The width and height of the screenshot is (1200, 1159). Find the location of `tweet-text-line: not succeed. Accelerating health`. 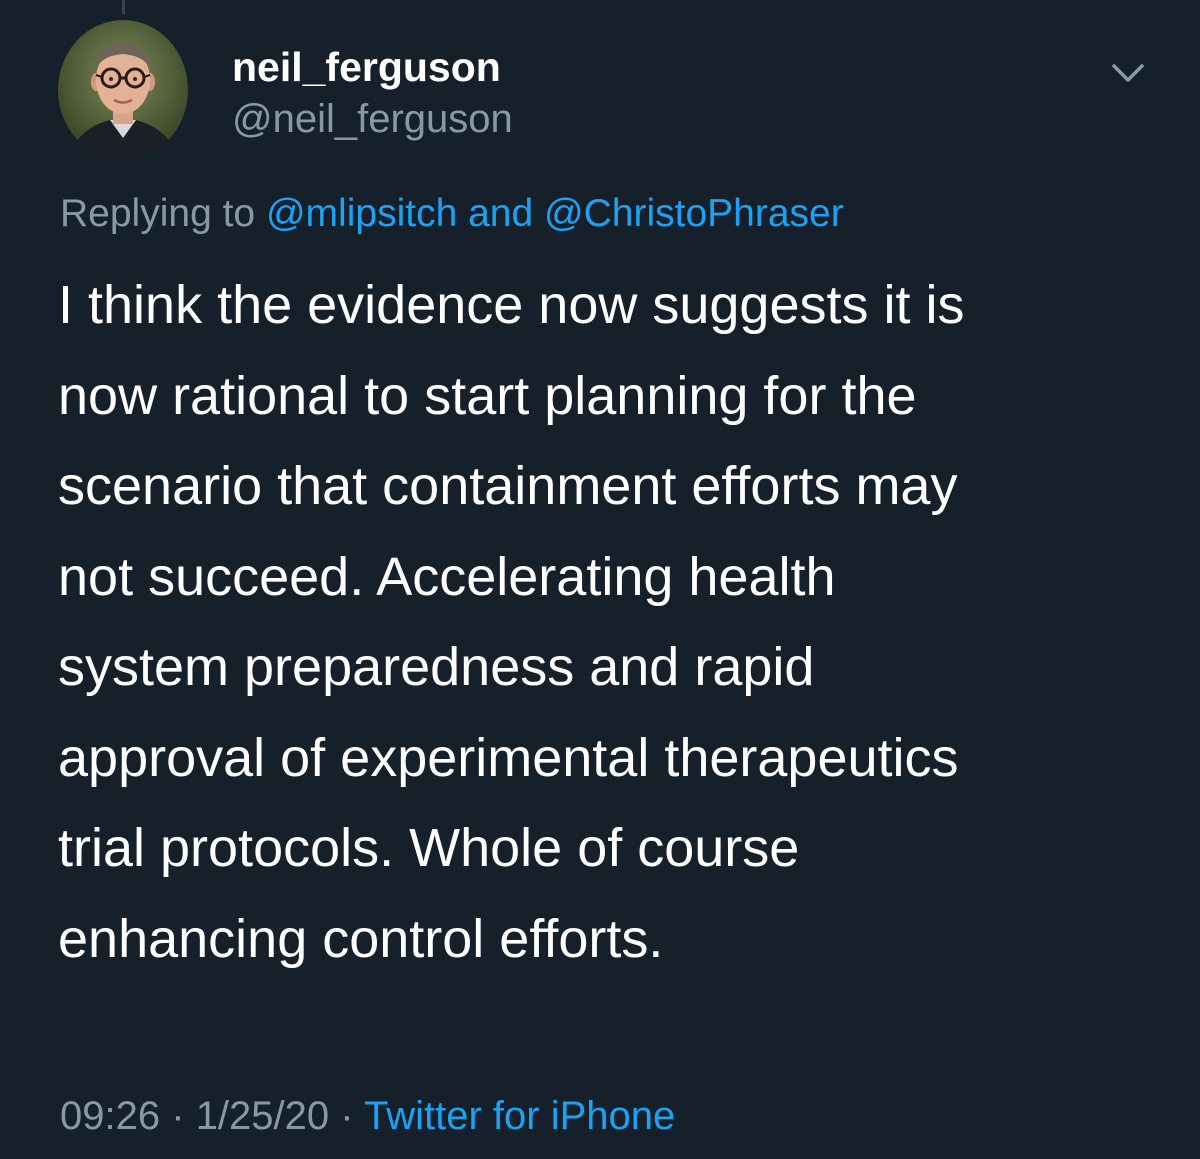

tweet-text-line: not succeed. Accelerating health is located at coordinates (447, 576).